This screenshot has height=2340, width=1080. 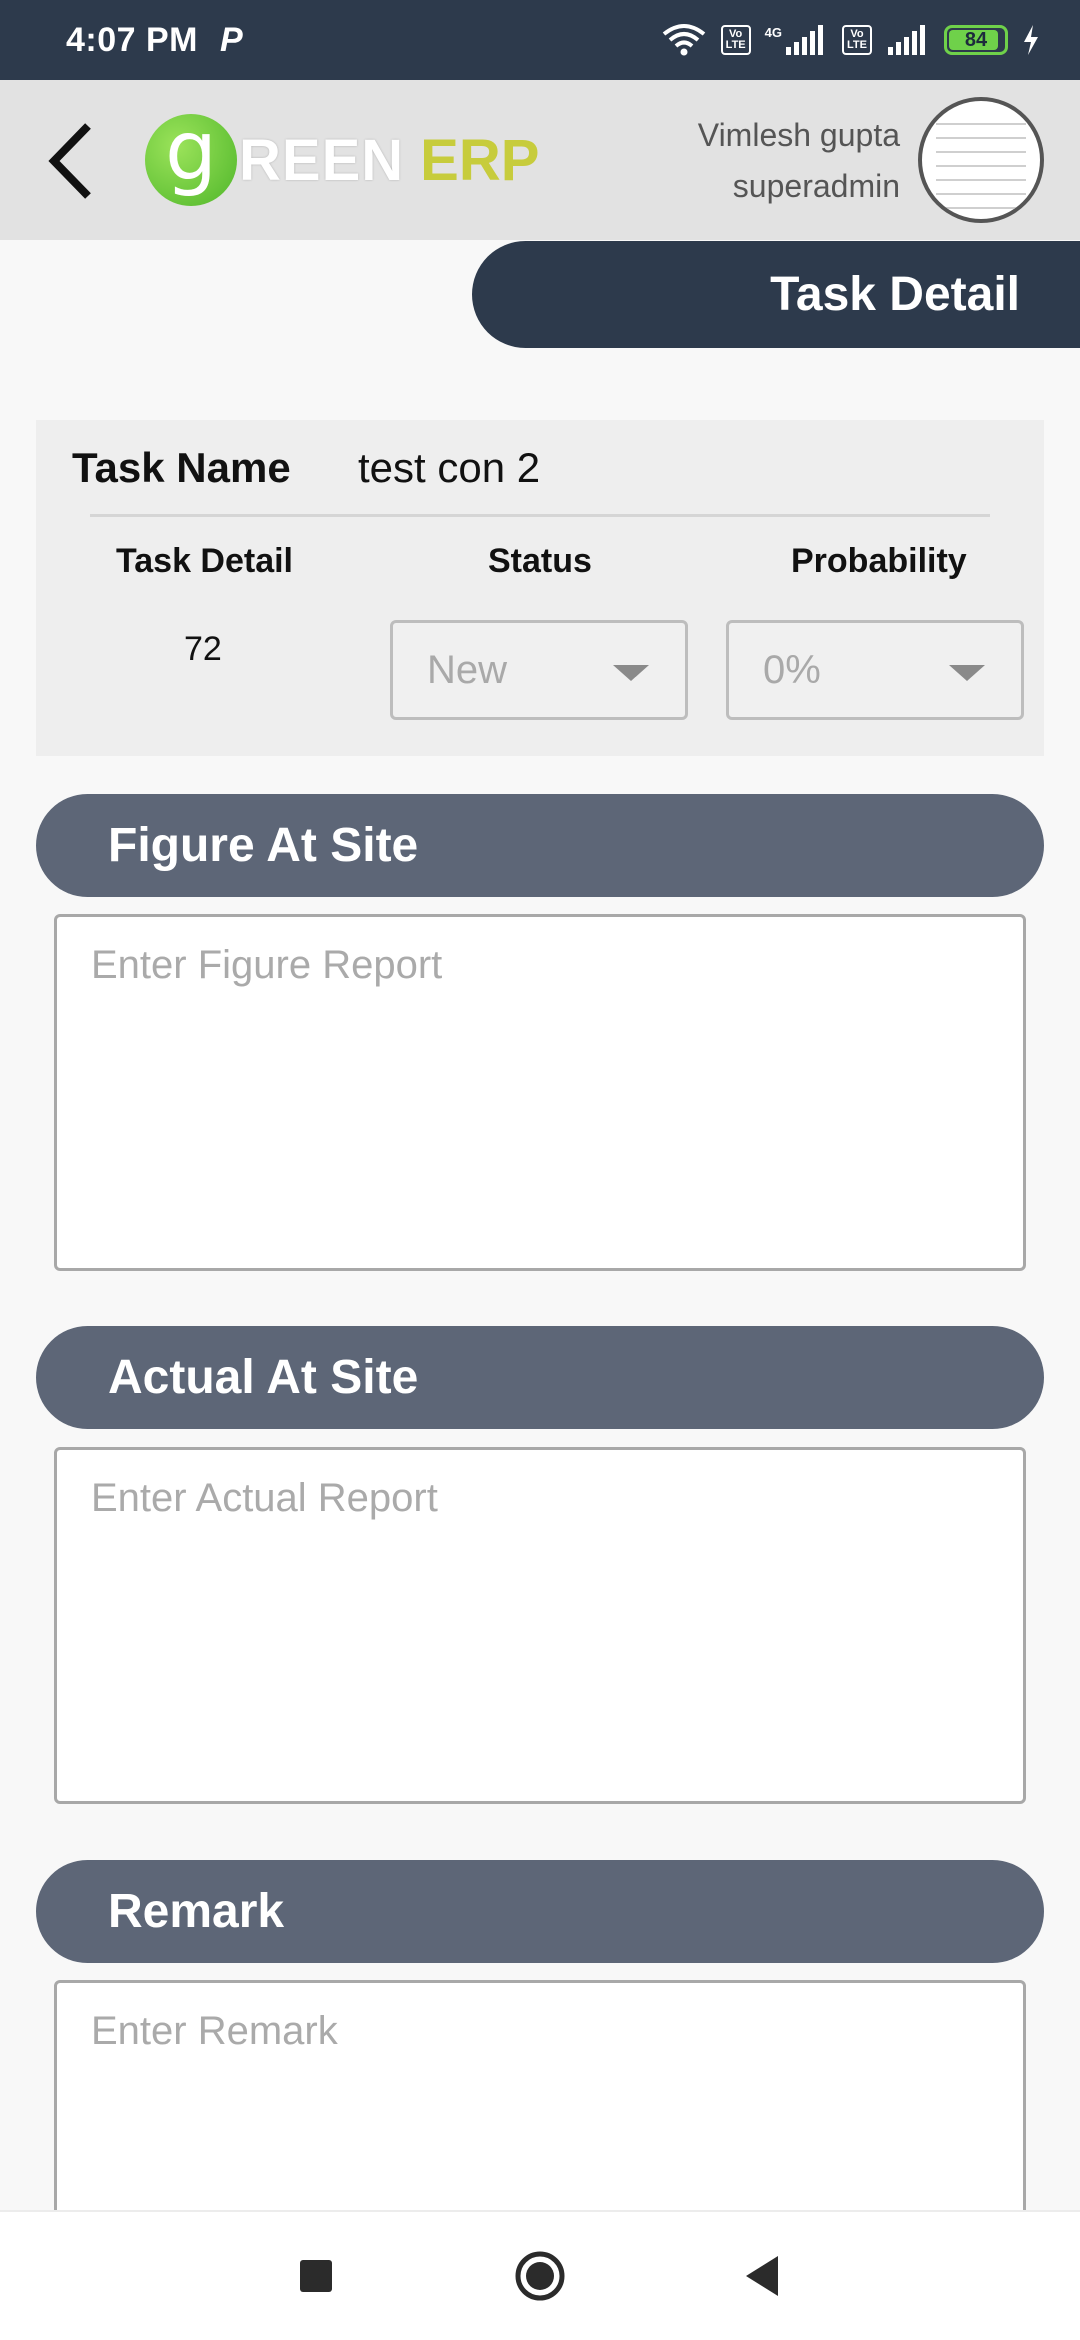 I want to click on task-name-value: test con 2, so click(x=449, y=467).